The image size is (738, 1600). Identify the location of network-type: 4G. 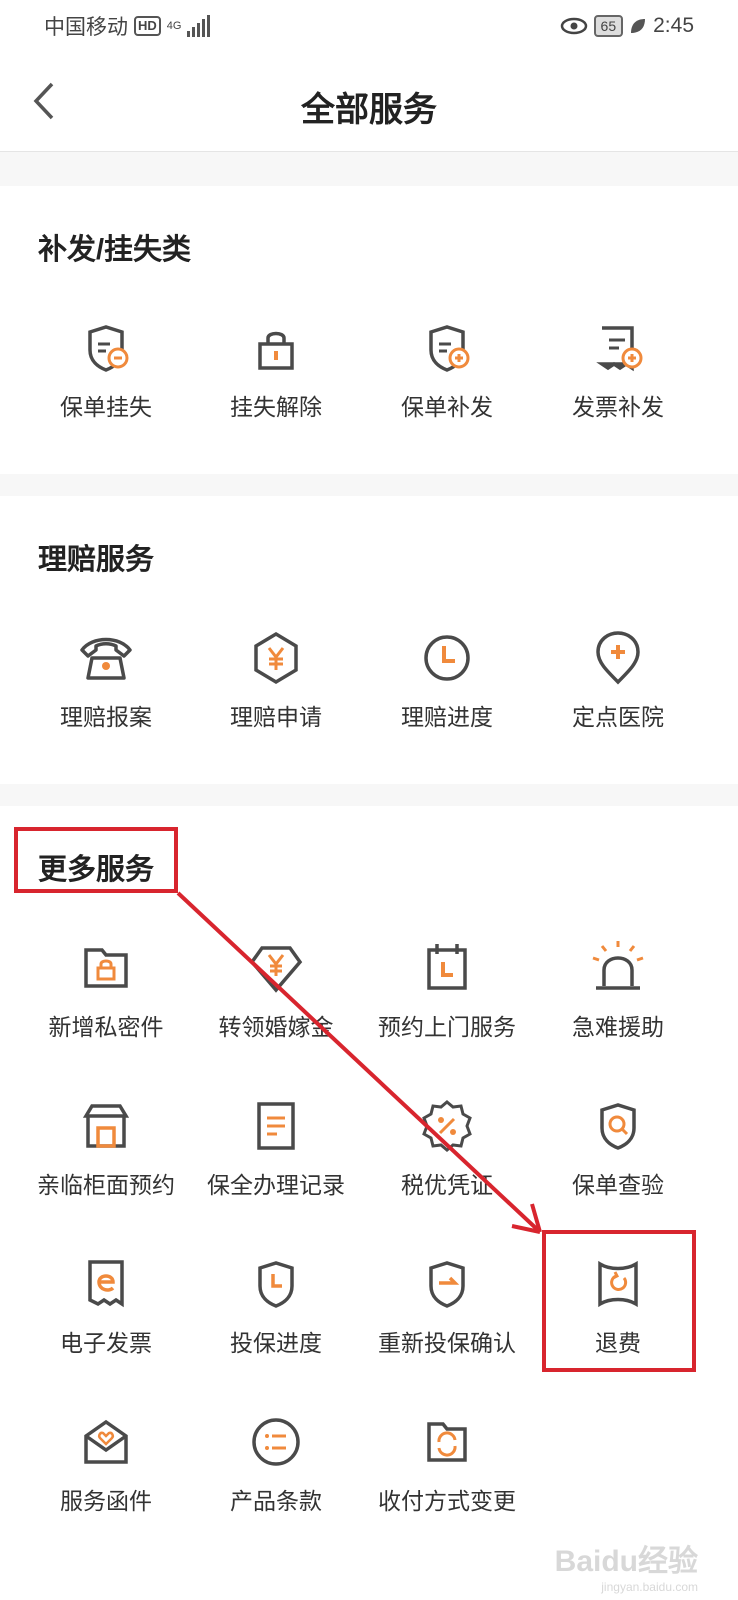
(174, 25).